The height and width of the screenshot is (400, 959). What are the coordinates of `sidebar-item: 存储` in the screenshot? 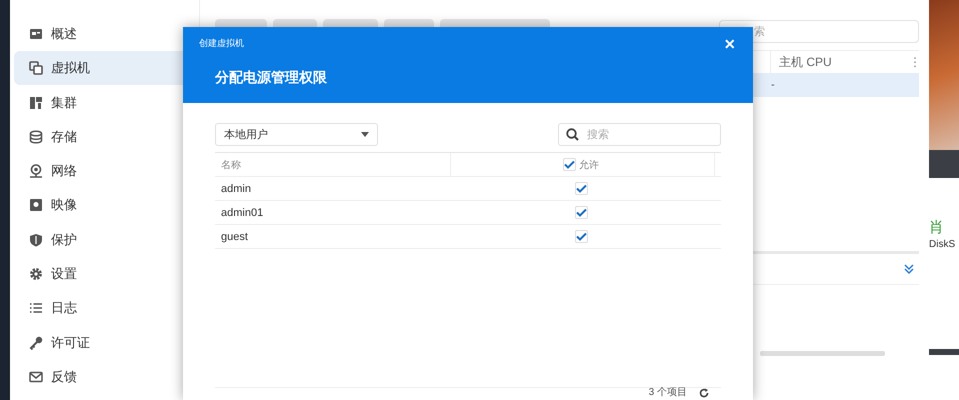 It's located at (106, 137).